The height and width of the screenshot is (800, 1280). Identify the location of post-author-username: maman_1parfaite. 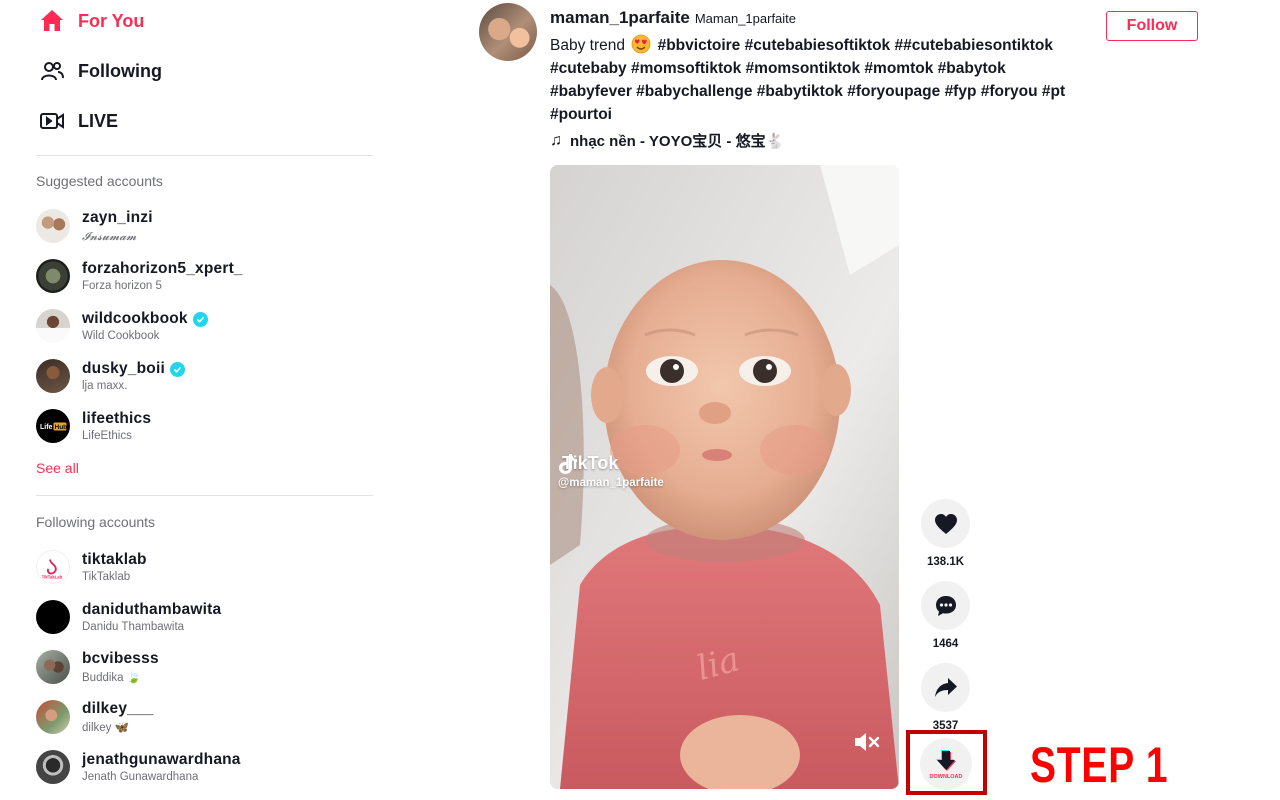
(620, 18).